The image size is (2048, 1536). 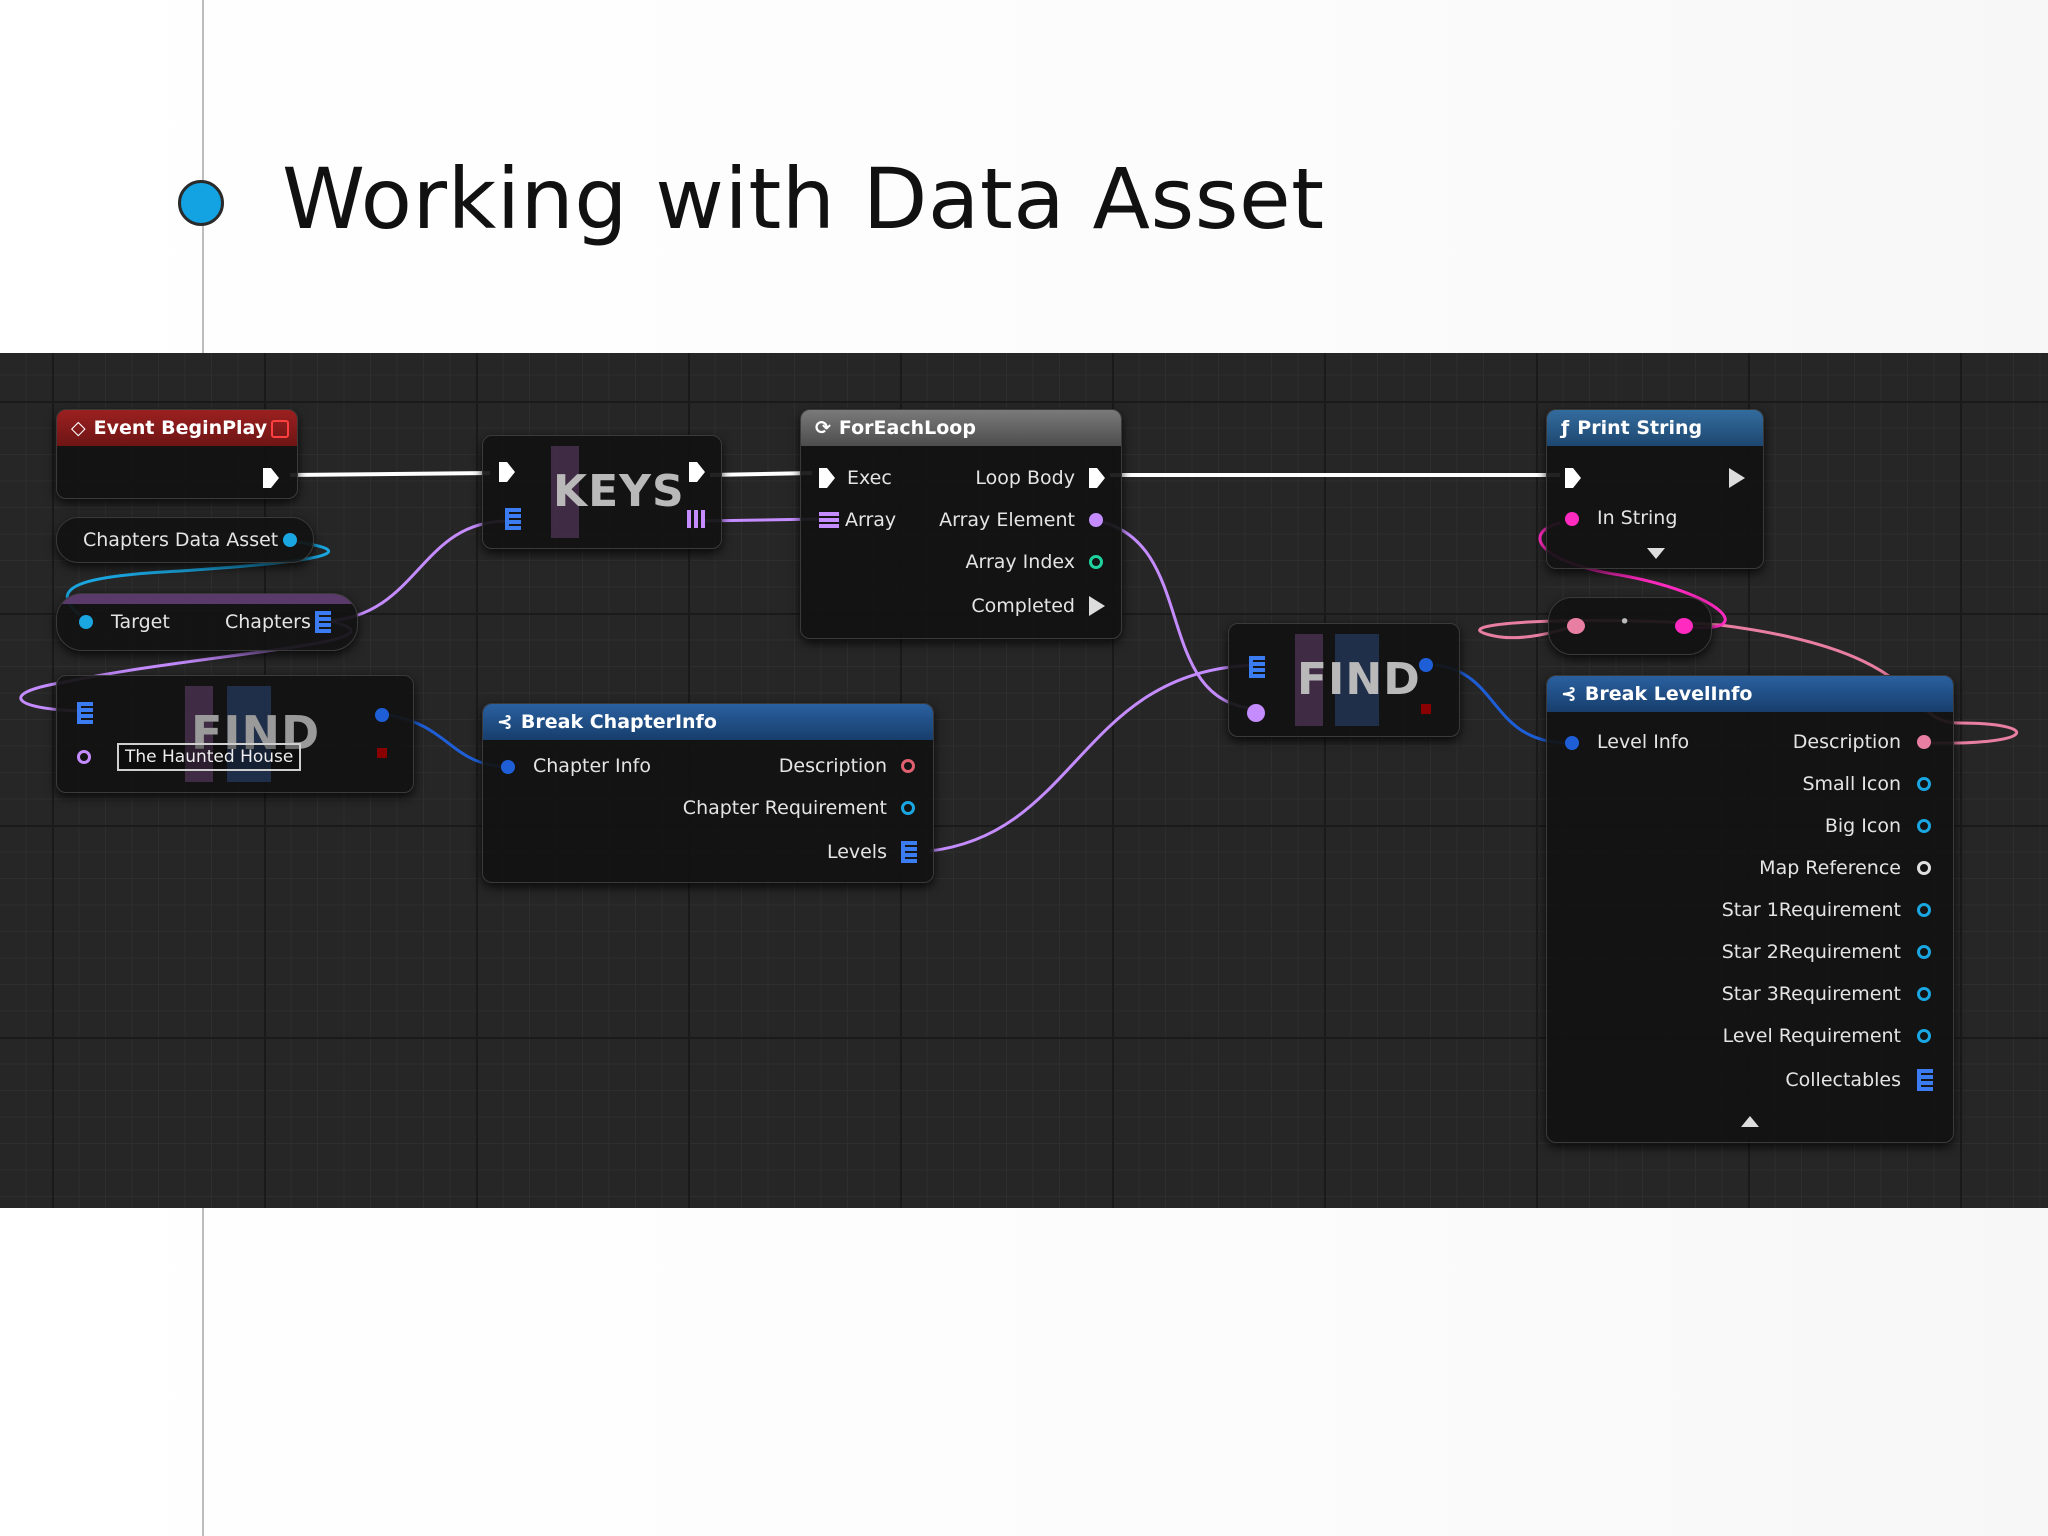 I want to click on keys-exec-out-pin, so click(x=697, y=472).